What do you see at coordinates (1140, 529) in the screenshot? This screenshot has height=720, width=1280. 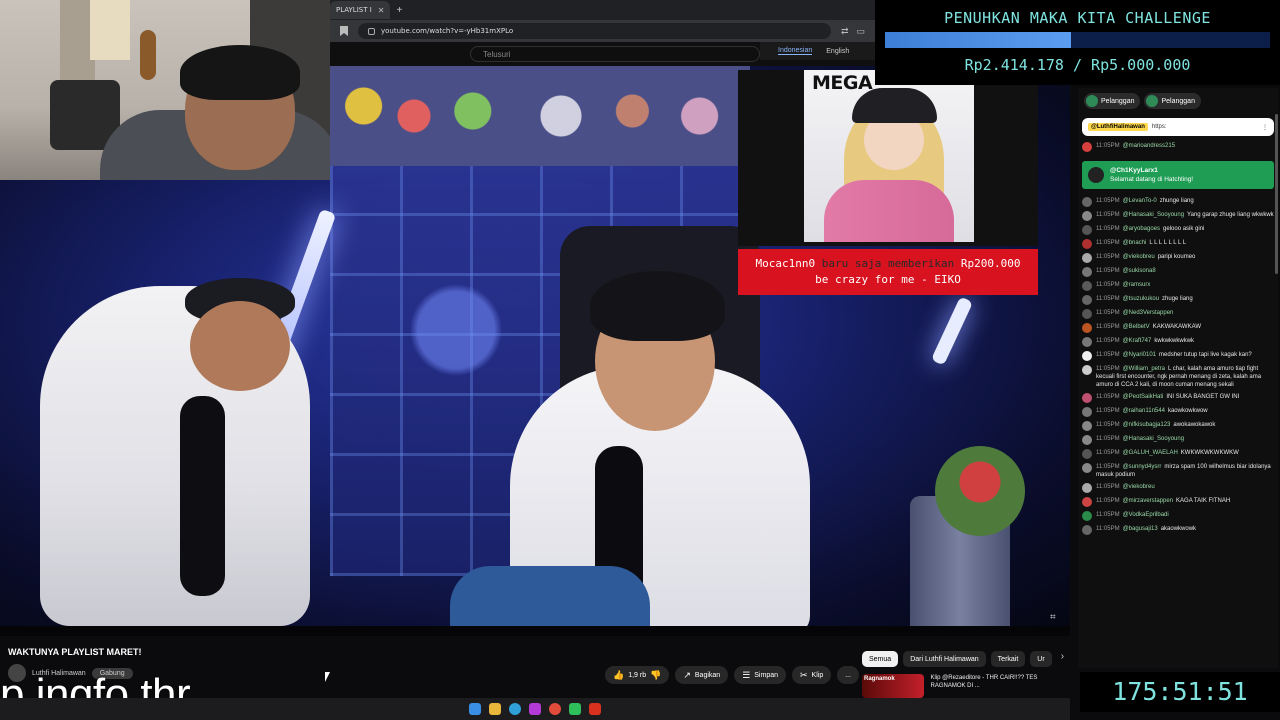 I see `chat-author: @bagusaji13` at bounding box center [1140, 529].